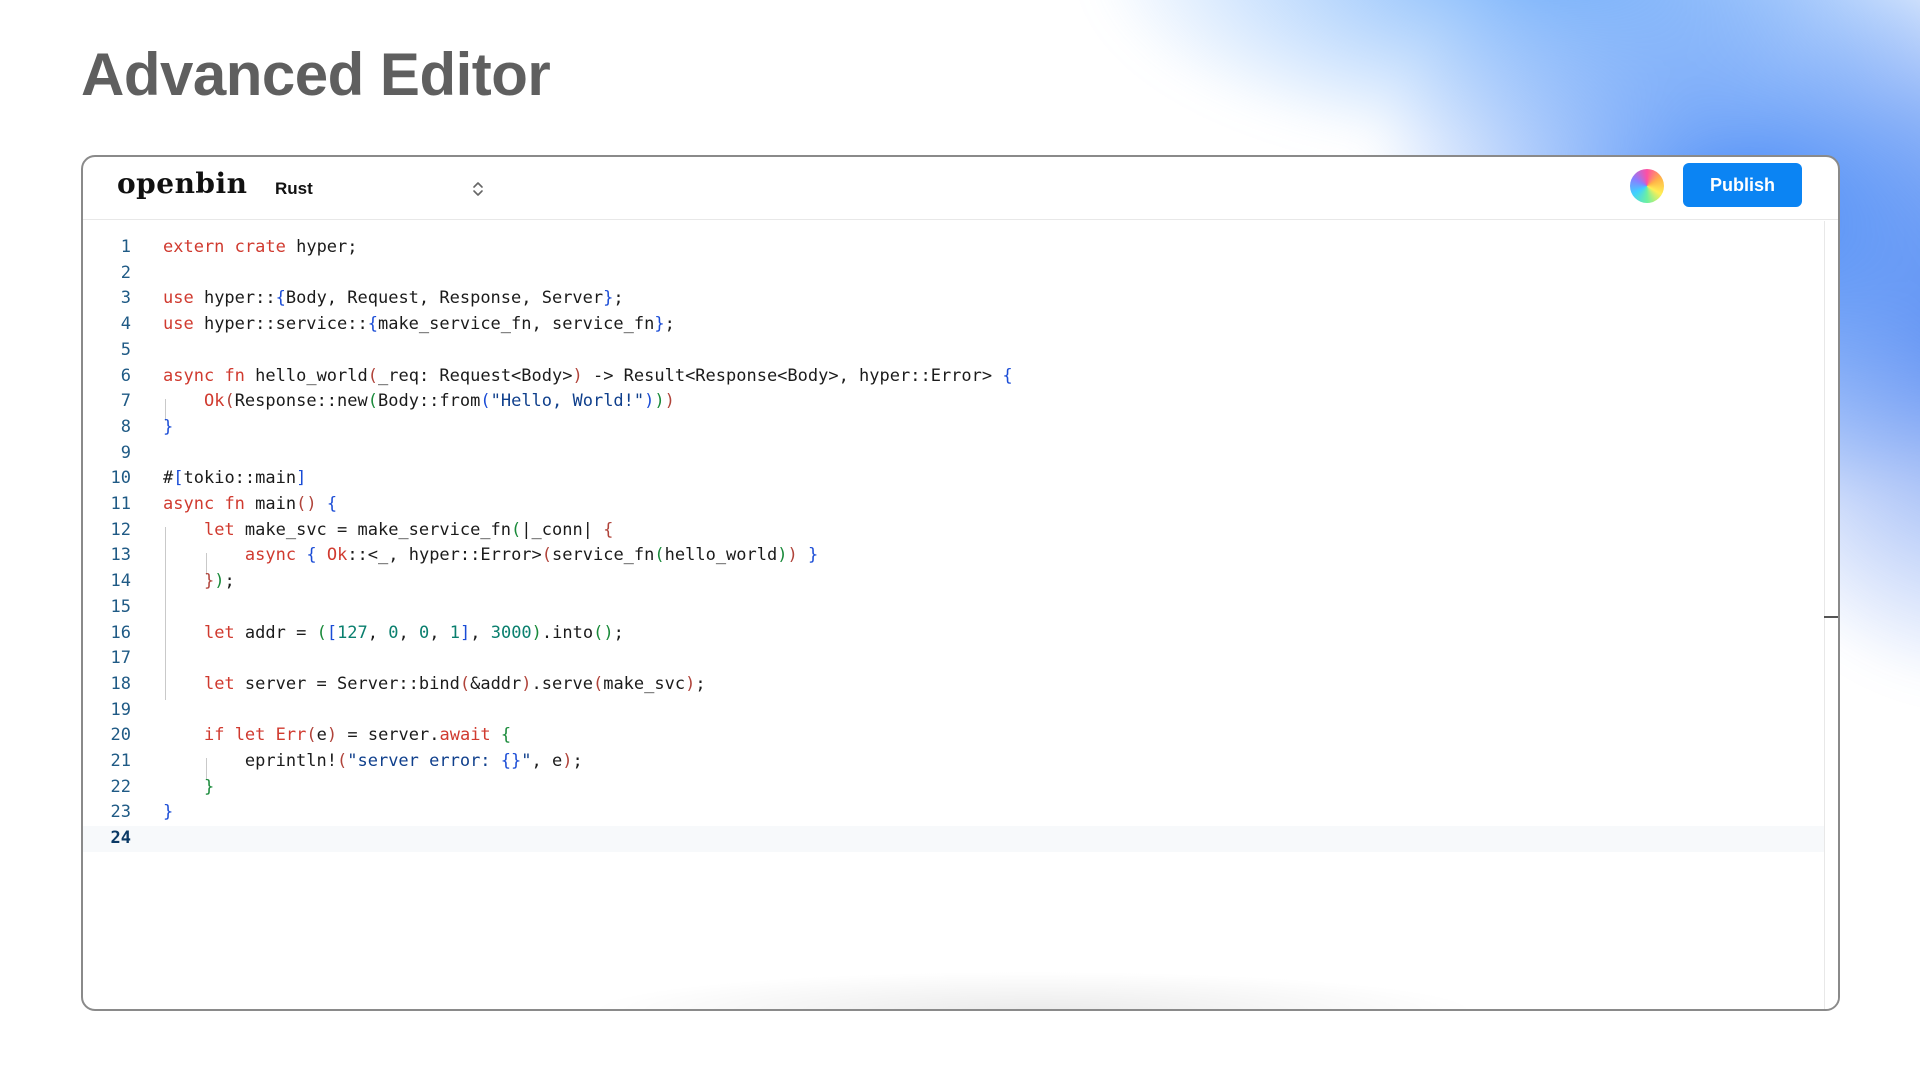 This screenshot has width=1920, height=1080. What do you see at coordinates (953, 711) in the screenshot?
I see `code-line: 19` at bounding box center [953, 711].